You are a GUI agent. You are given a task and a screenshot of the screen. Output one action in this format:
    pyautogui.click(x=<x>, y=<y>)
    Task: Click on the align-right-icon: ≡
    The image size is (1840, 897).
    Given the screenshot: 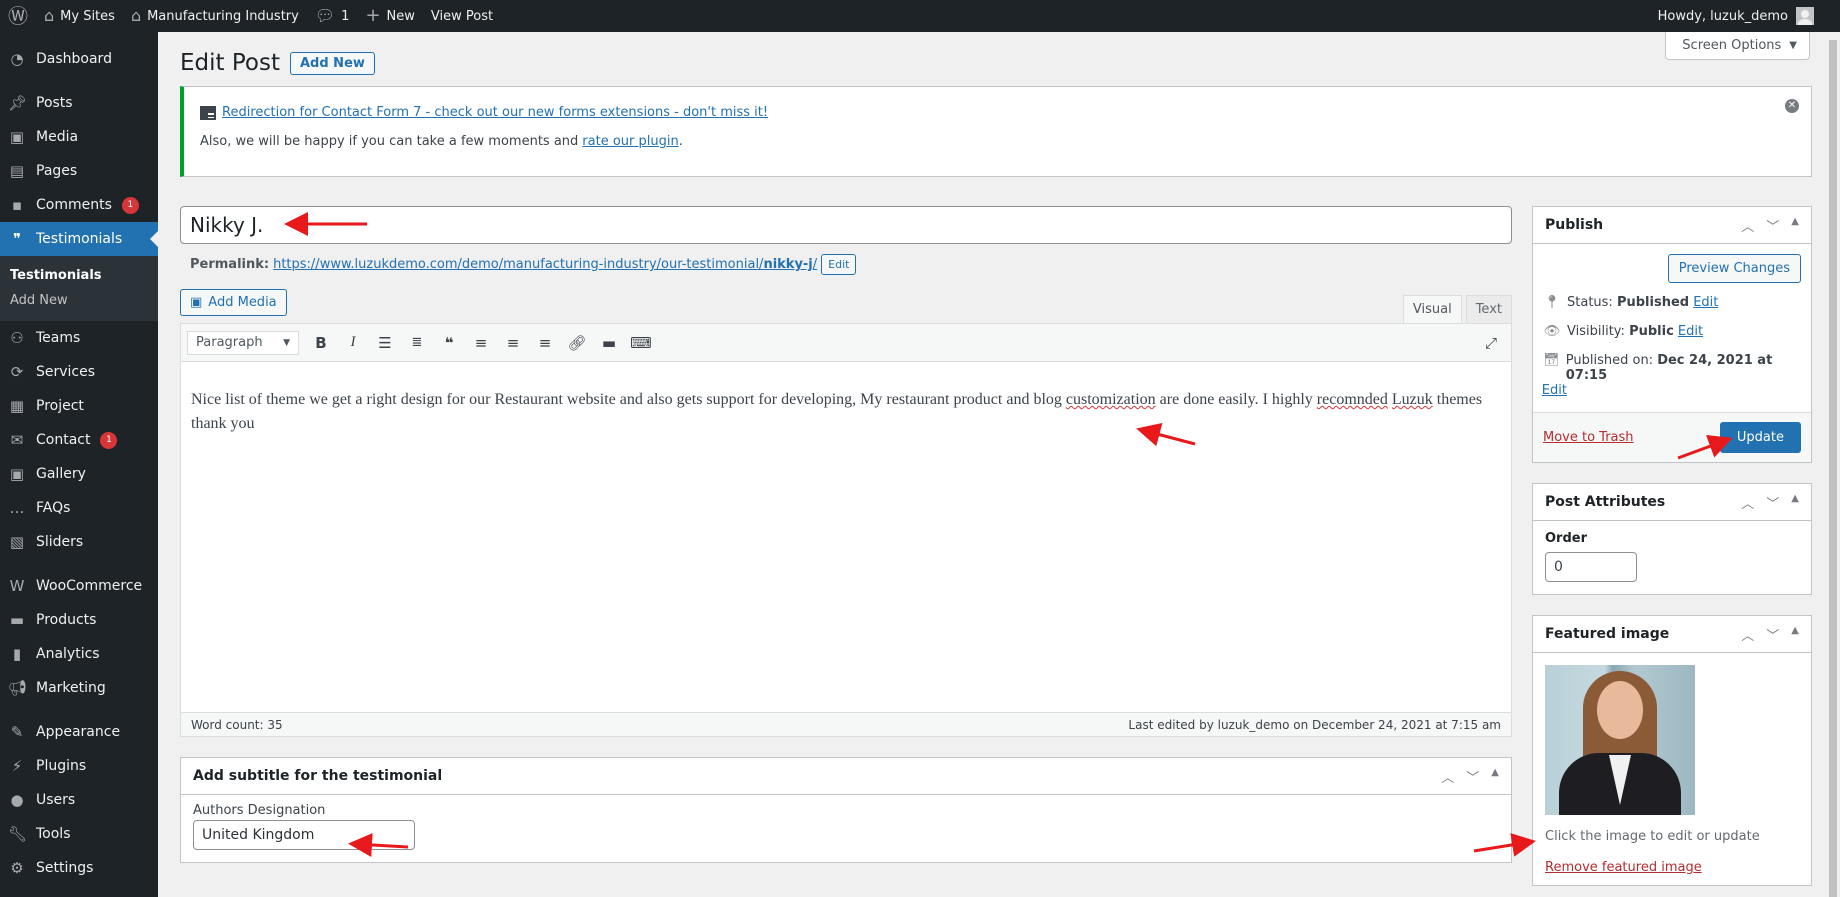 What is the action you would take?
    pyautogui.click(x=545, y=343)
    